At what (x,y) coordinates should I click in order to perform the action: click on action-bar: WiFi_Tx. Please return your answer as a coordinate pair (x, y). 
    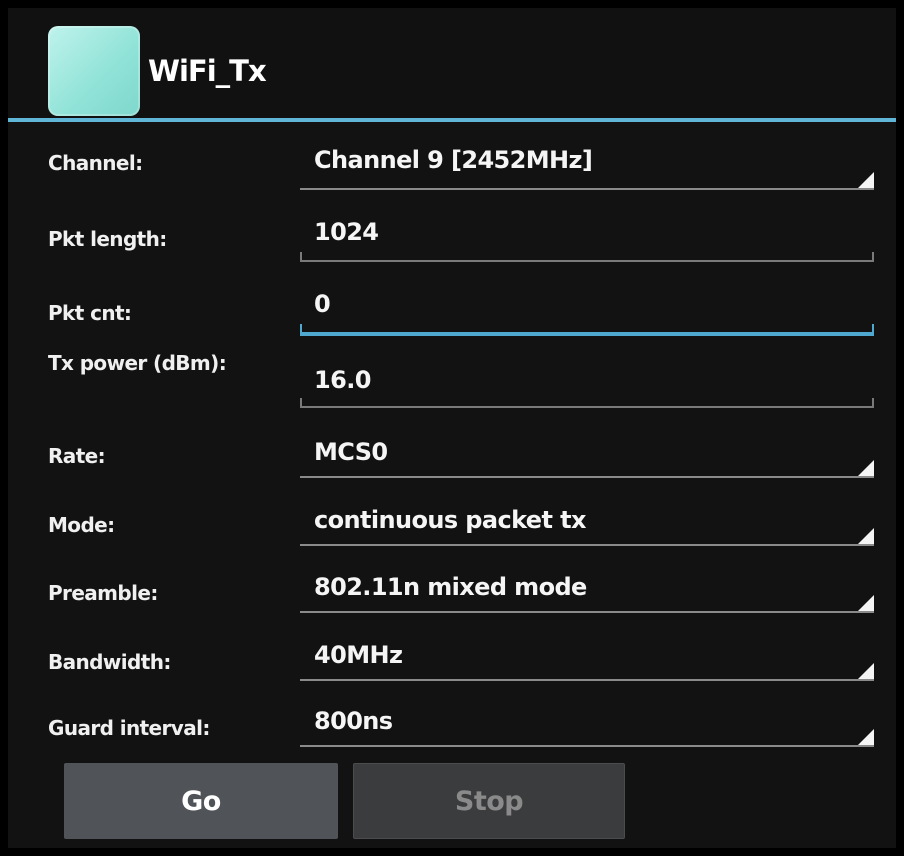
    Looking at the image, I should click on (452, 65).